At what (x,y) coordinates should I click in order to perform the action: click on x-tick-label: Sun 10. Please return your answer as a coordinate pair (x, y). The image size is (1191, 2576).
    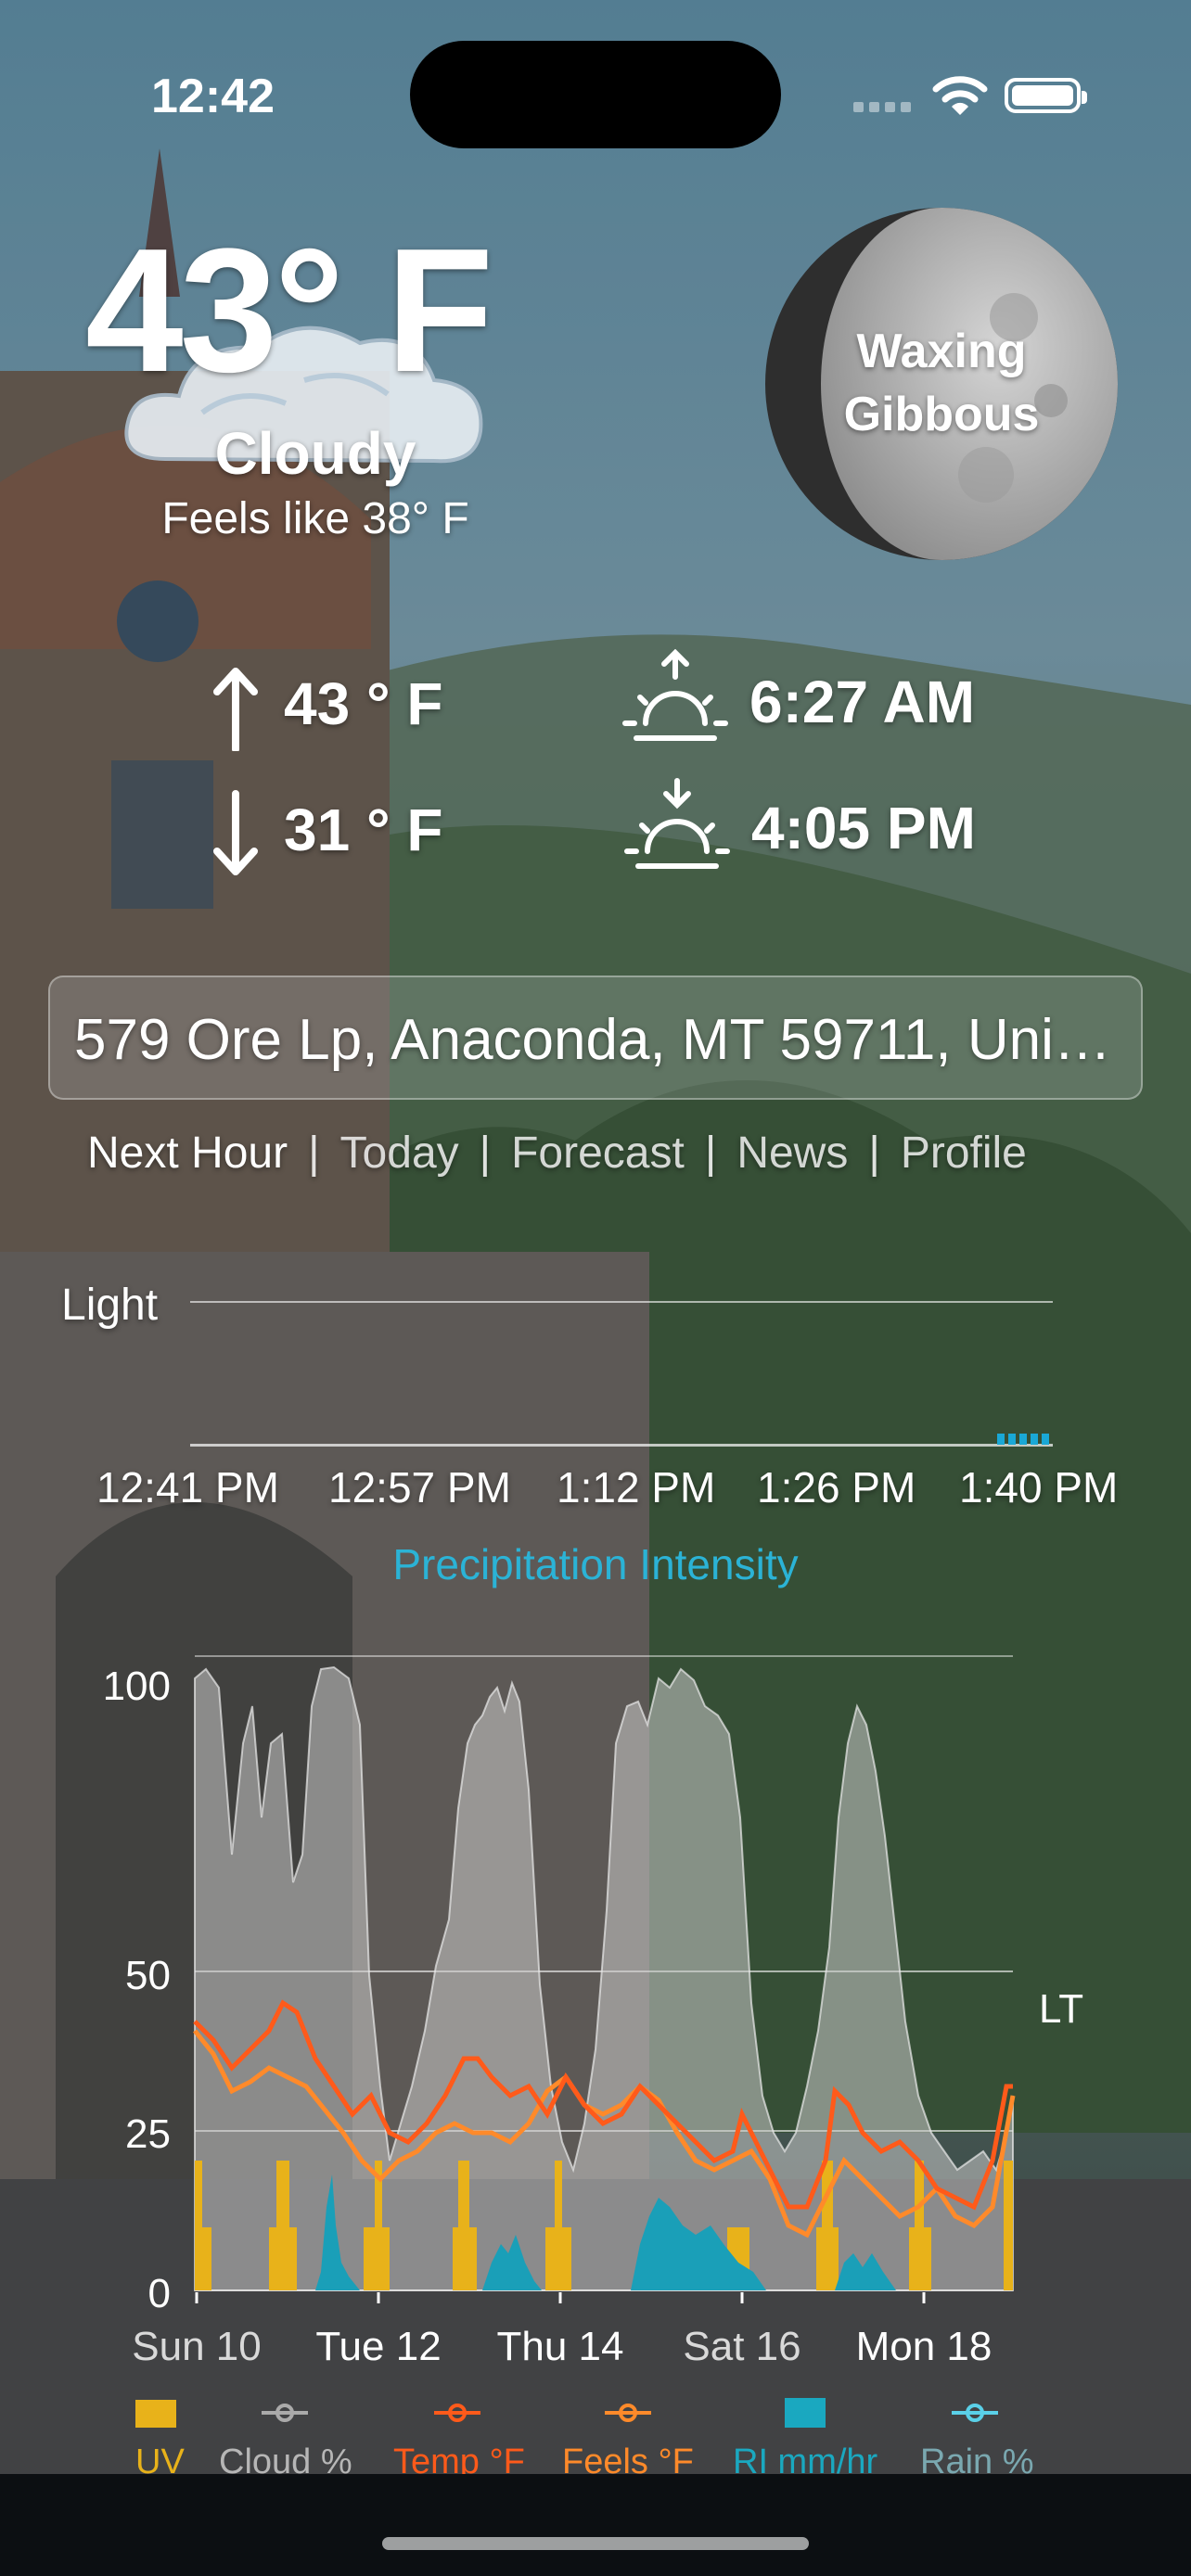
    Looking at the image, I should click on (196, 2346).